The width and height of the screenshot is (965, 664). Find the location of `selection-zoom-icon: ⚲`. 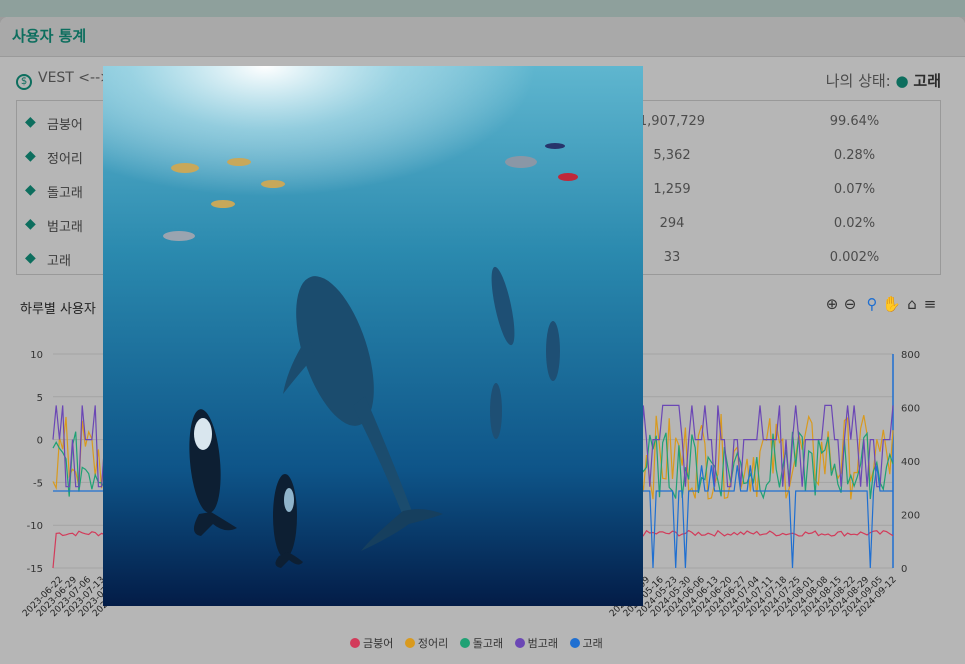

selection-zoom-icon: ⚲ is located at coordinates (872, 304).